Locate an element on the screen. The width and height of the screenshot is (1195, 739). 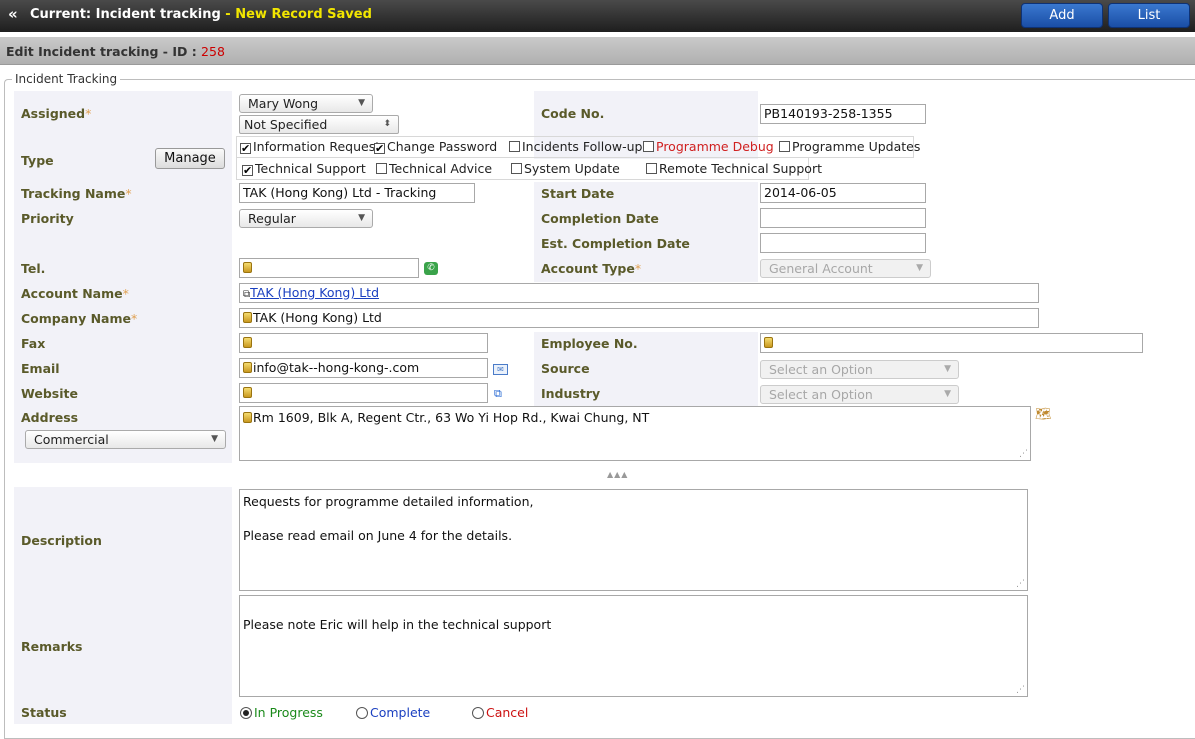
type-option-change-password: ✔ Change Password is located at coordinates (435, 146).